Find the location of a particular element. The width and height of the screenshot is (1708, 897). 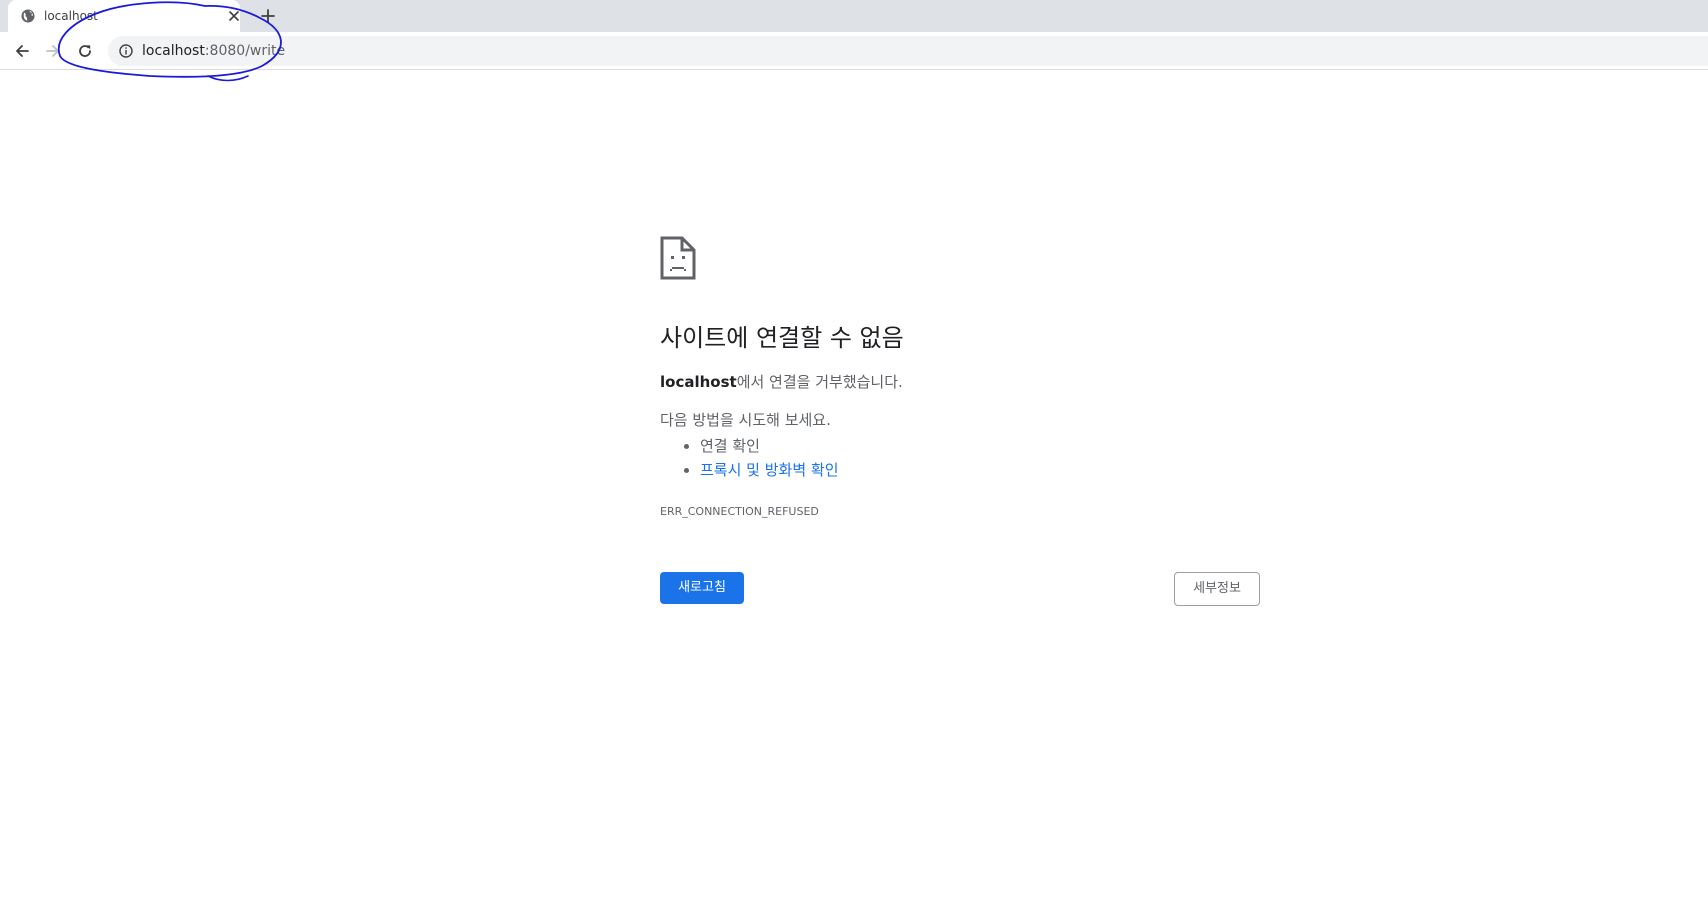

error-host: localhost is located at coordinates (698, 382).